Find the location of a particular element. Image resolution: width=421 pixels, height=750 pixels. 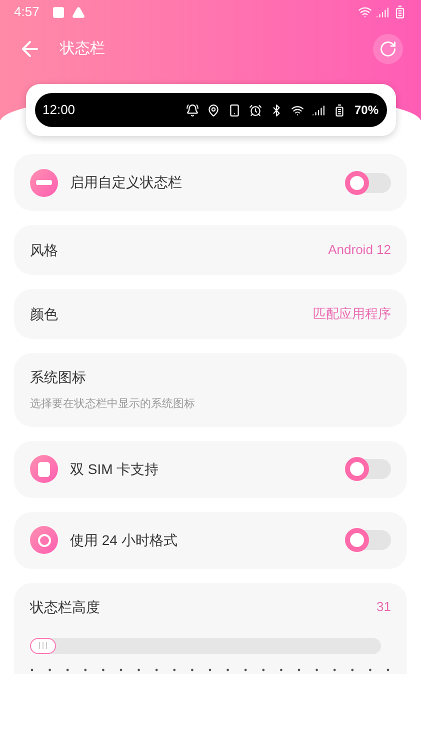

location-icon is located at coordinates (213, 110).